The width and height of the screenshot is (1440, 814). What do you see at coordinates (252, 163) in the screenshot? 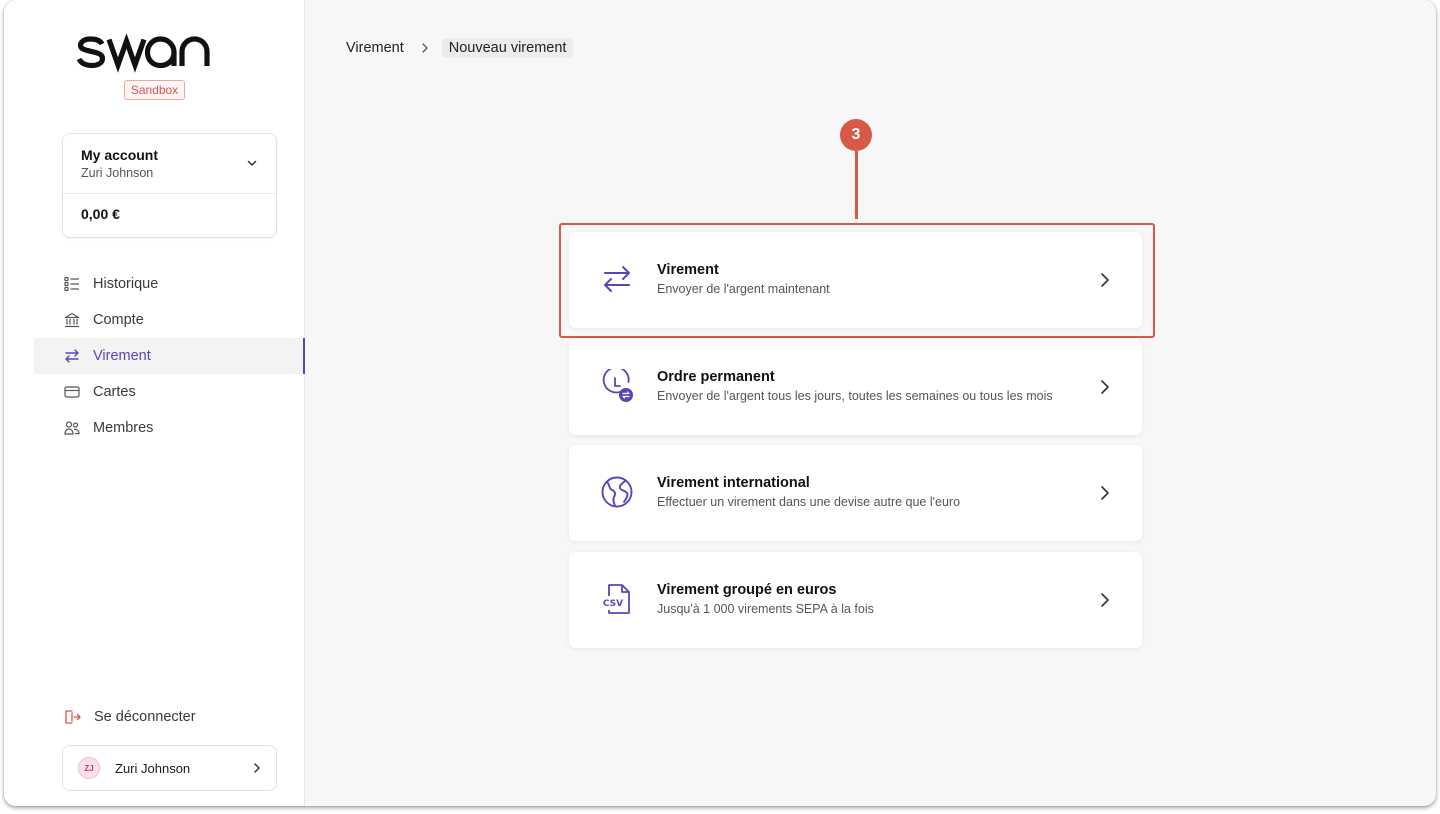
I see `chevron-down-icon` at bounding box center [252, 163].